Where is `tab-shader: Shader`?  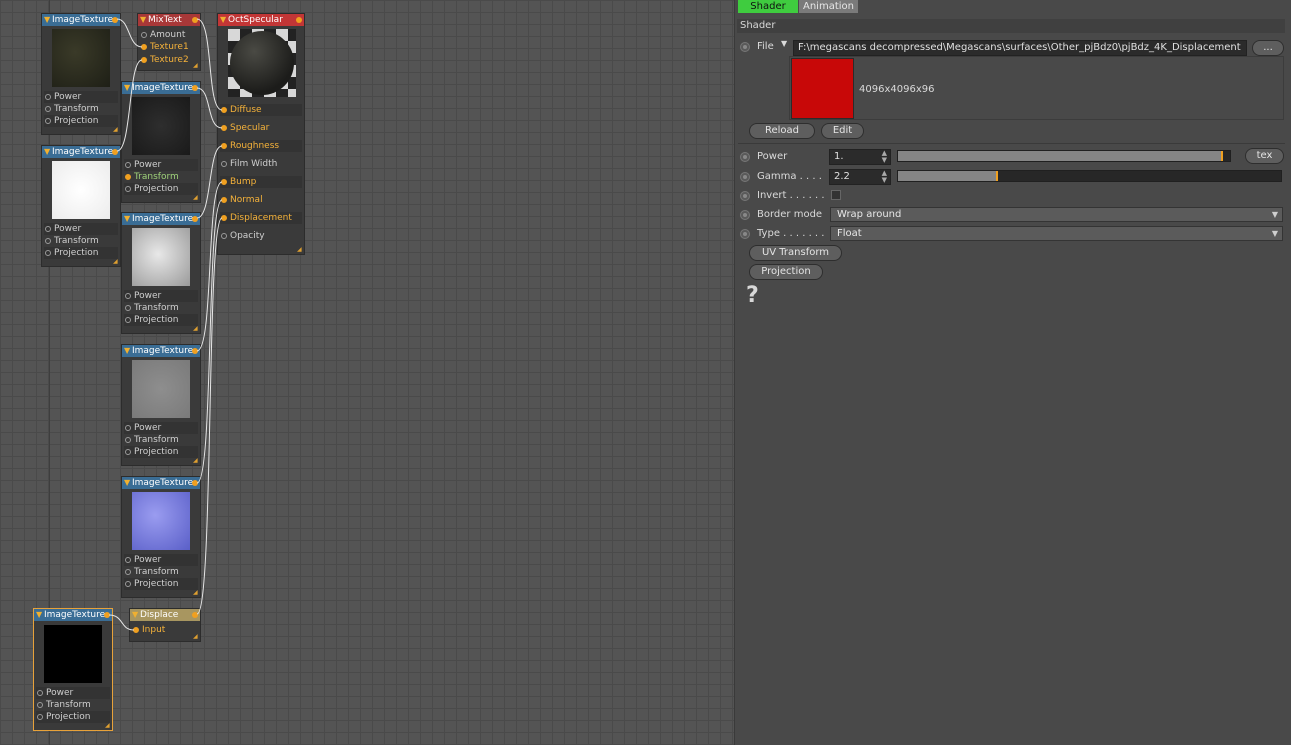
tab-shader: Shader is located at coordinates (768, 6).